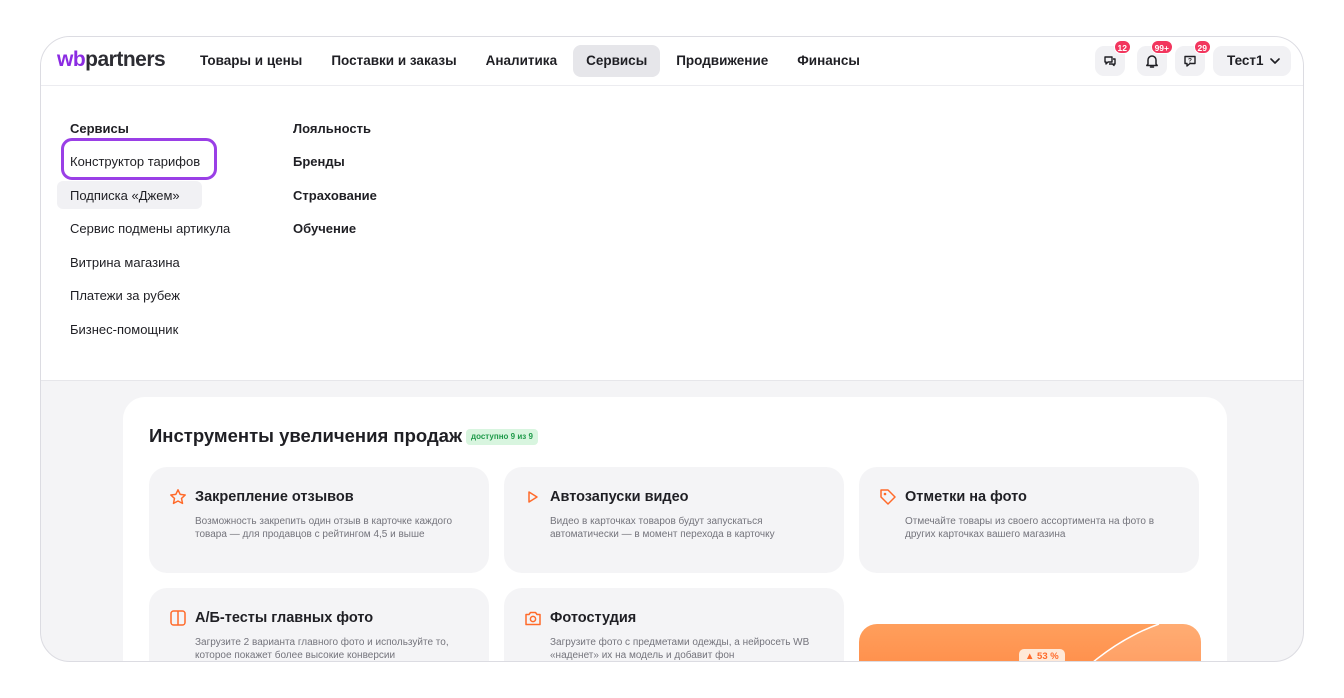 The height and width of the screenshot is (698, 1344). I want to click on menu-item-tariff-constructor: Конструктор тарифов, so click(135, 161).